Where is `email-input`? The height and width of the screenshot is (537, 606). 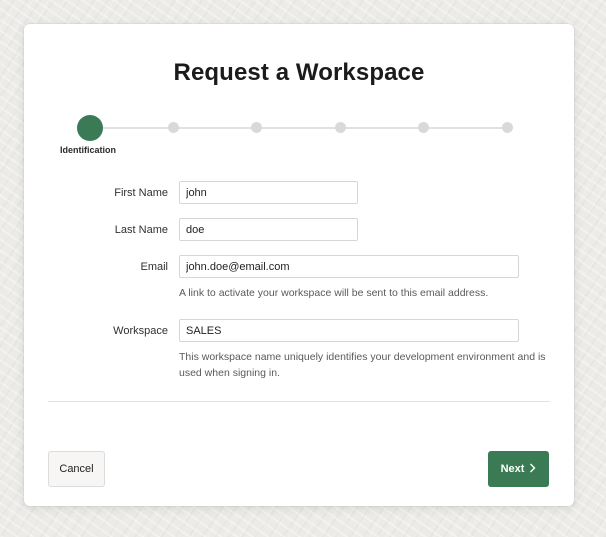 email-input is located at coordinates (349, 266).